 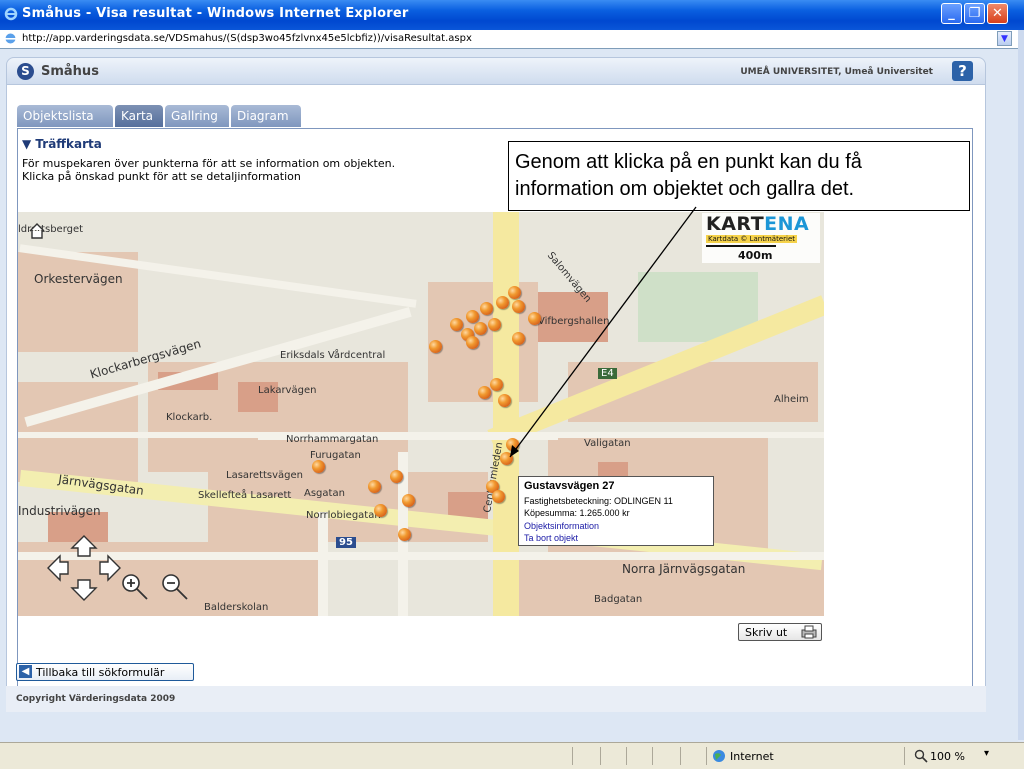 I want to click on app-name: Småhus, so click(x=70, y=71).